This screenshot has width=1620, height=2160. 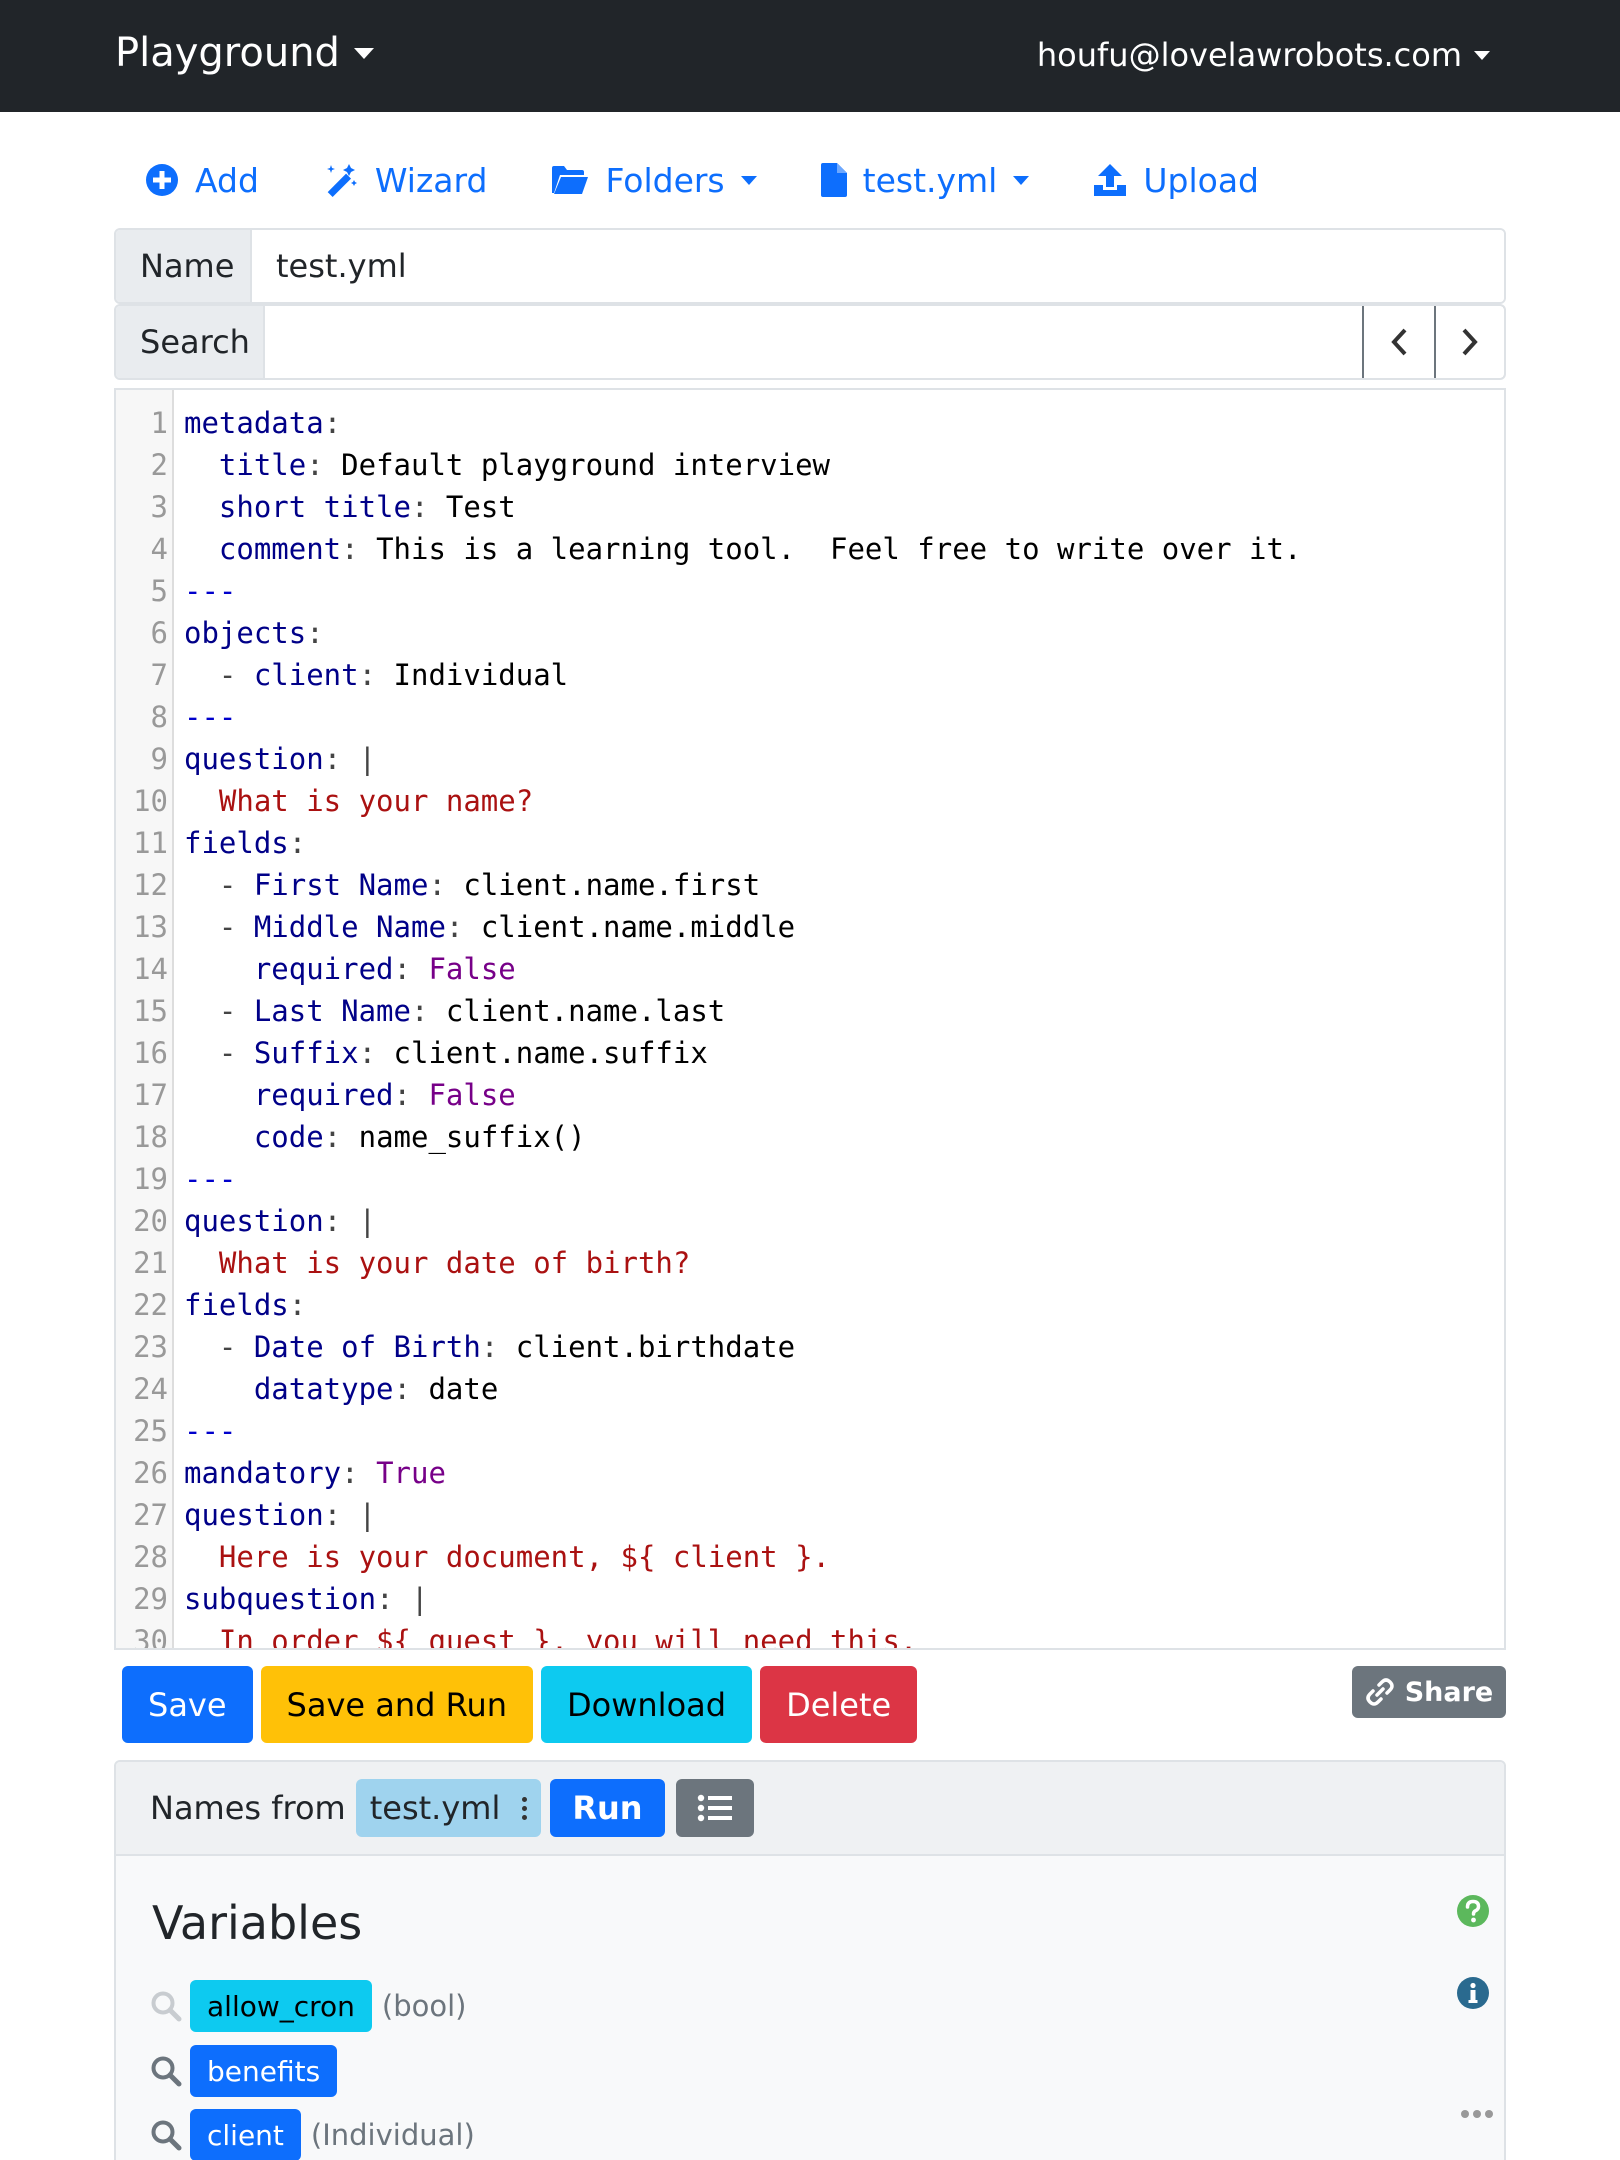 I want to click on code-token: : |, so click(x=350, y=1221).